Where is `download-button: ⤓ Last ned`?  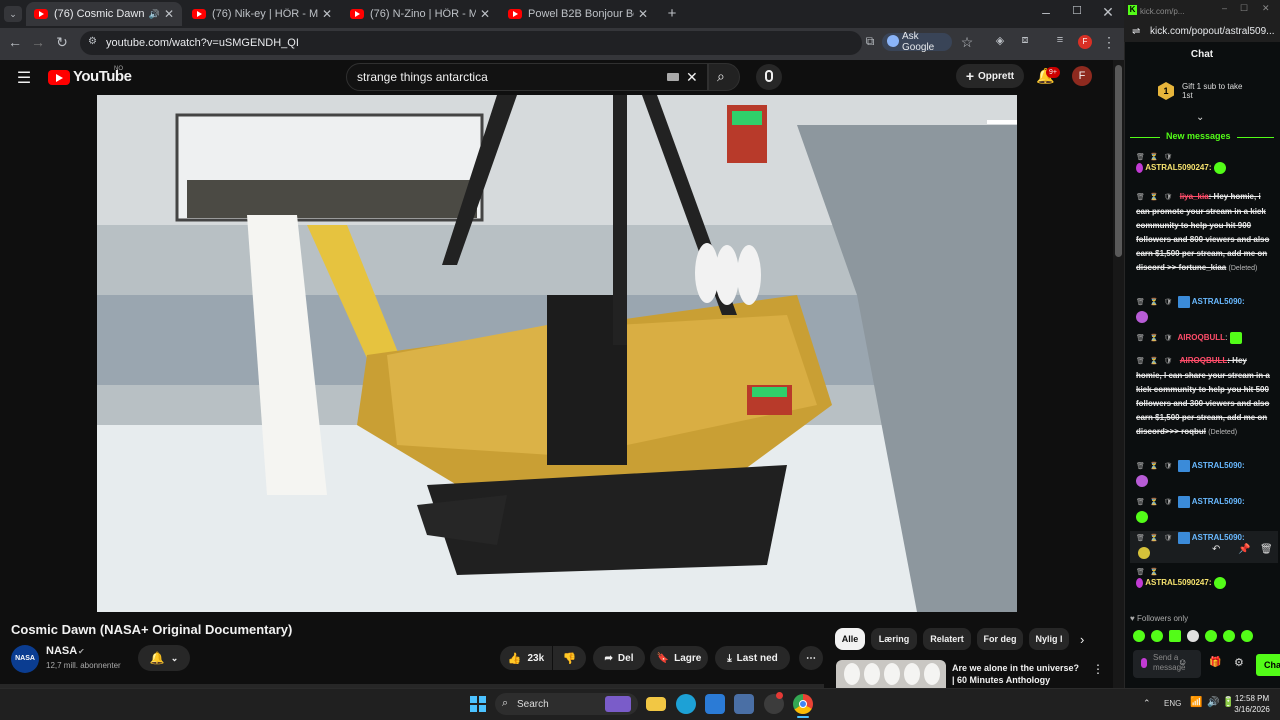 download-button: ⤓ Last ned is located at coordinates (752, 658).